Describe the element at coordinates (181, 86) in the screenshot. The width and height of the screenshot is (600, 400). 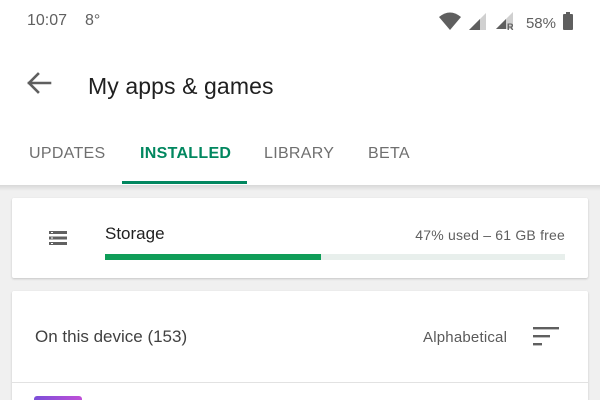
I see `page-title: My apps & games` at that location.